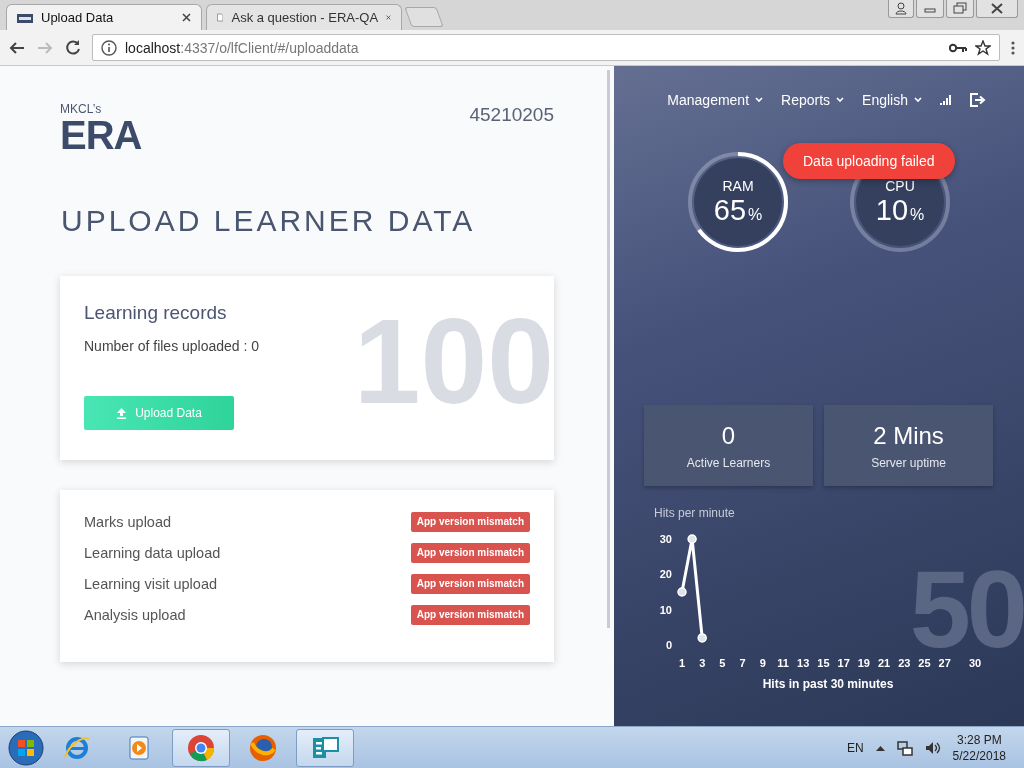 The height and width of the screenshot is (768, 1024). I want to click on y-tick-label: 0, so click(668, 645).